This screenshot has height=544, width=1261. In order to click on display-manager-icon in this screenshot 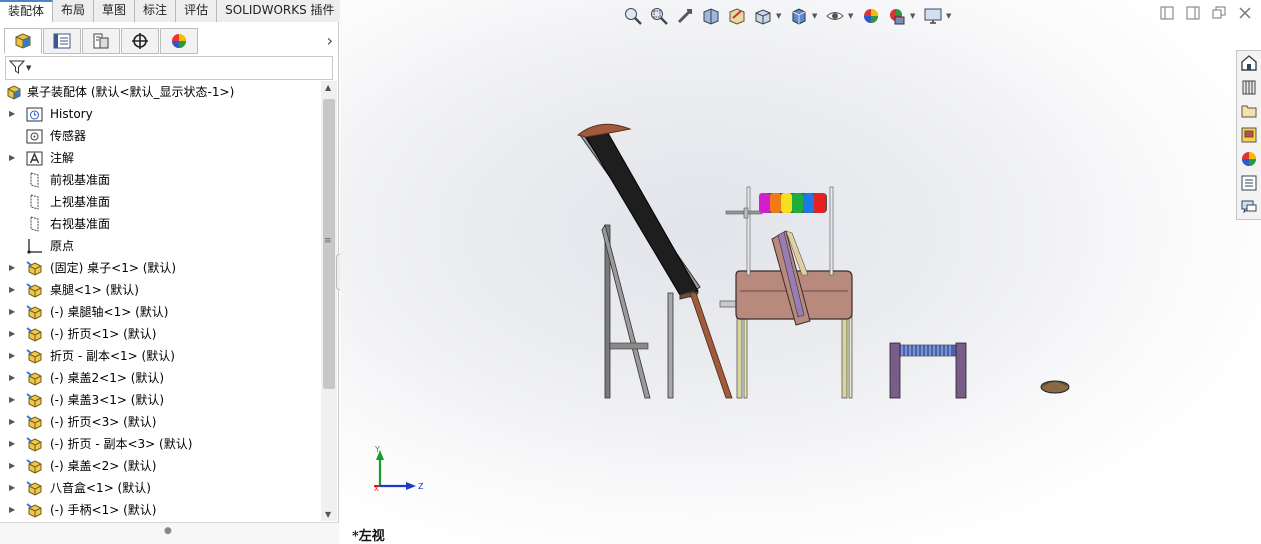, I will do `click(179, 41)`.